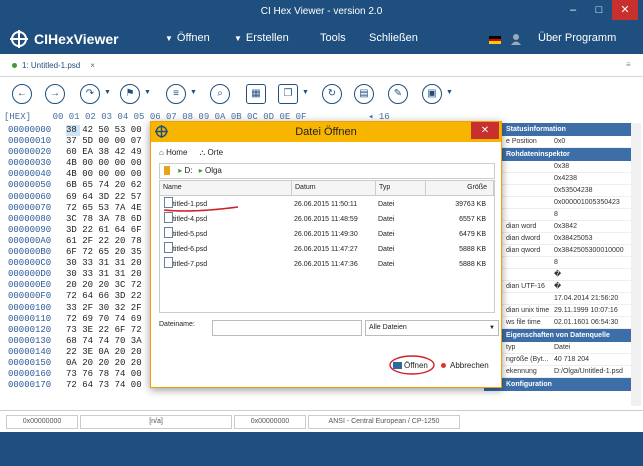  Describe the element at coordinates (180, 170) in the screenshot. I see `path-arrow-icon: ▸` at that location.